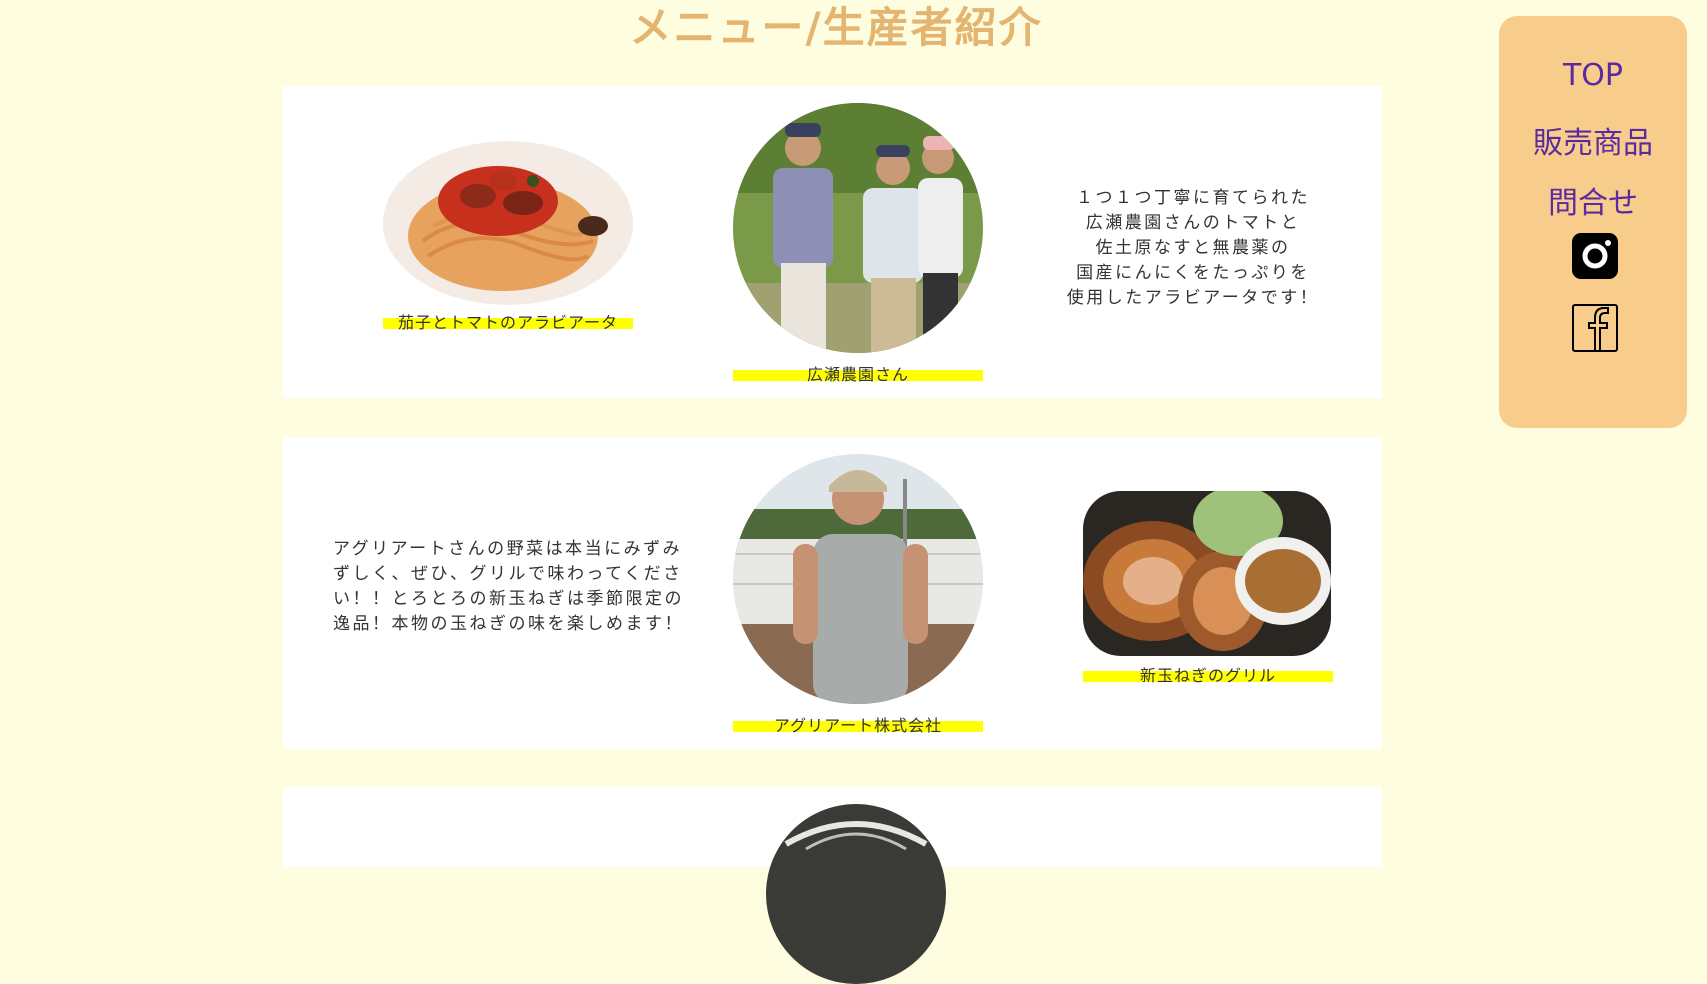 The image size is (1707, 984). Describe the element at coordinates (1593, 75) in the screenshot. I see `nav-top-link: TOP` at that location.